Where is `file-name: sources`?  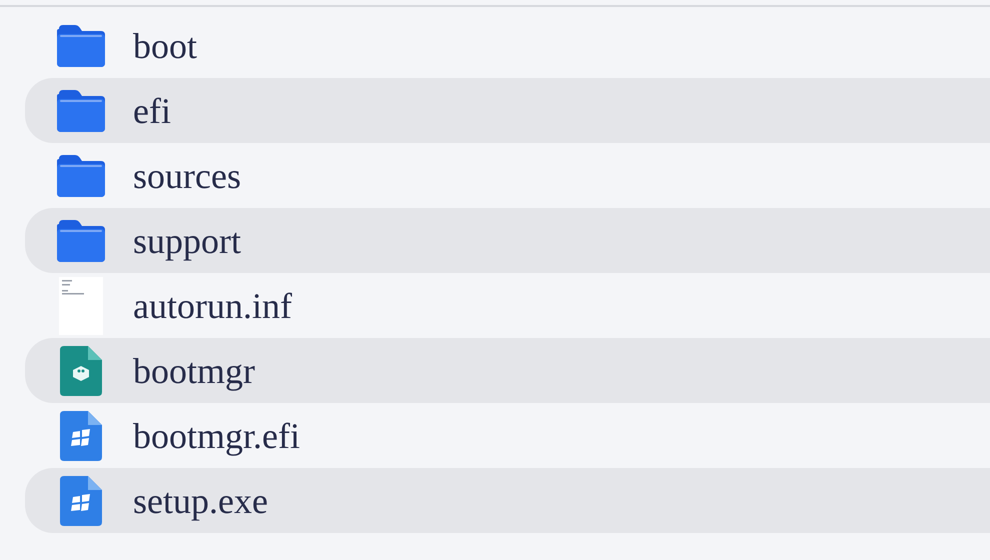
file-name: sources is located at coordinates (187, 176).